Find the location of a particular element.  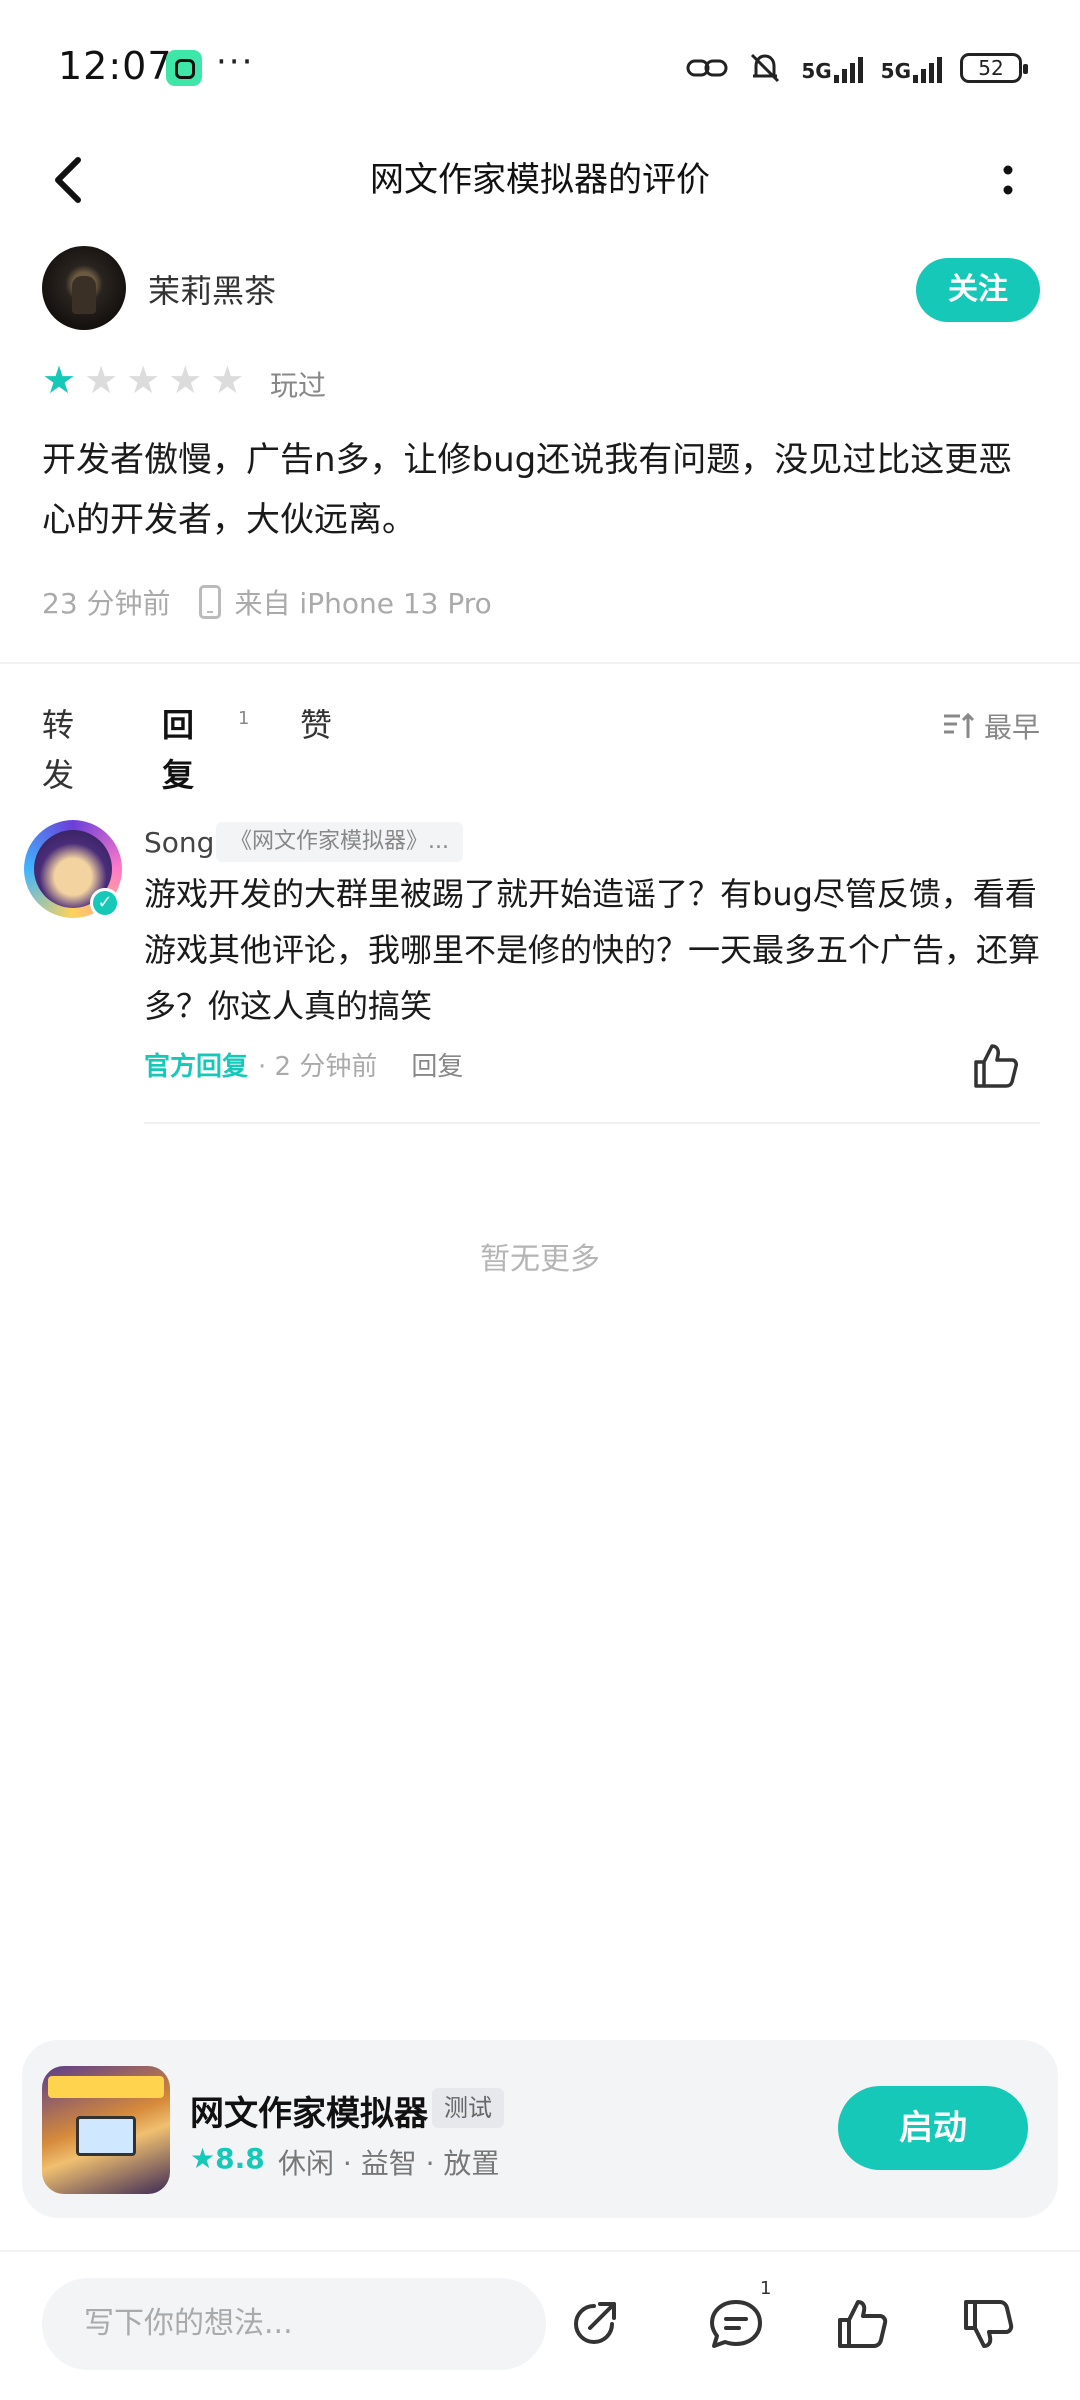

reply-count: 1 is located at coordinates (244, 718).